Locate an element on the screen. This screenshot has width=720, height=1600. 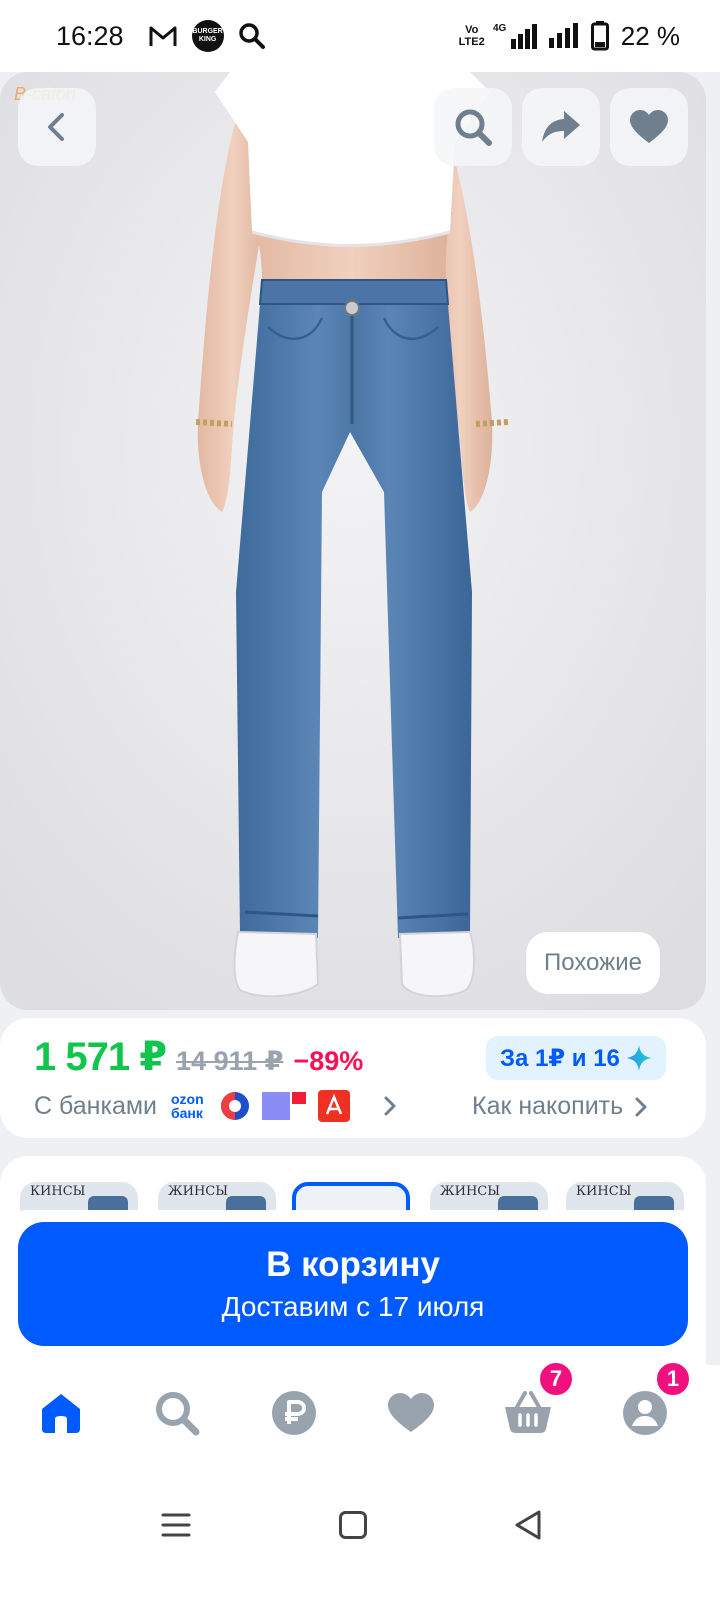
tab-cart: 7 is located at coordinates (537, 1401).